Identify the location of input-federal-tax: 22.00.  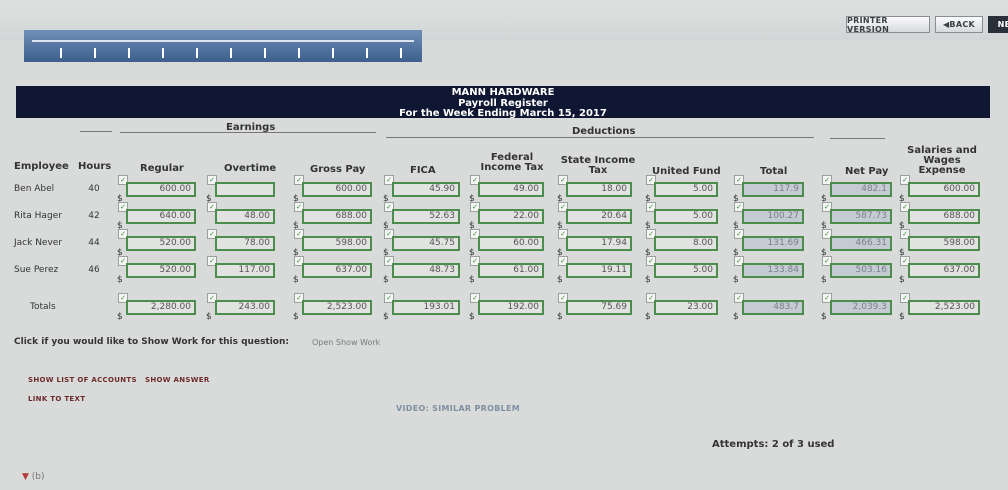
(511, 216).